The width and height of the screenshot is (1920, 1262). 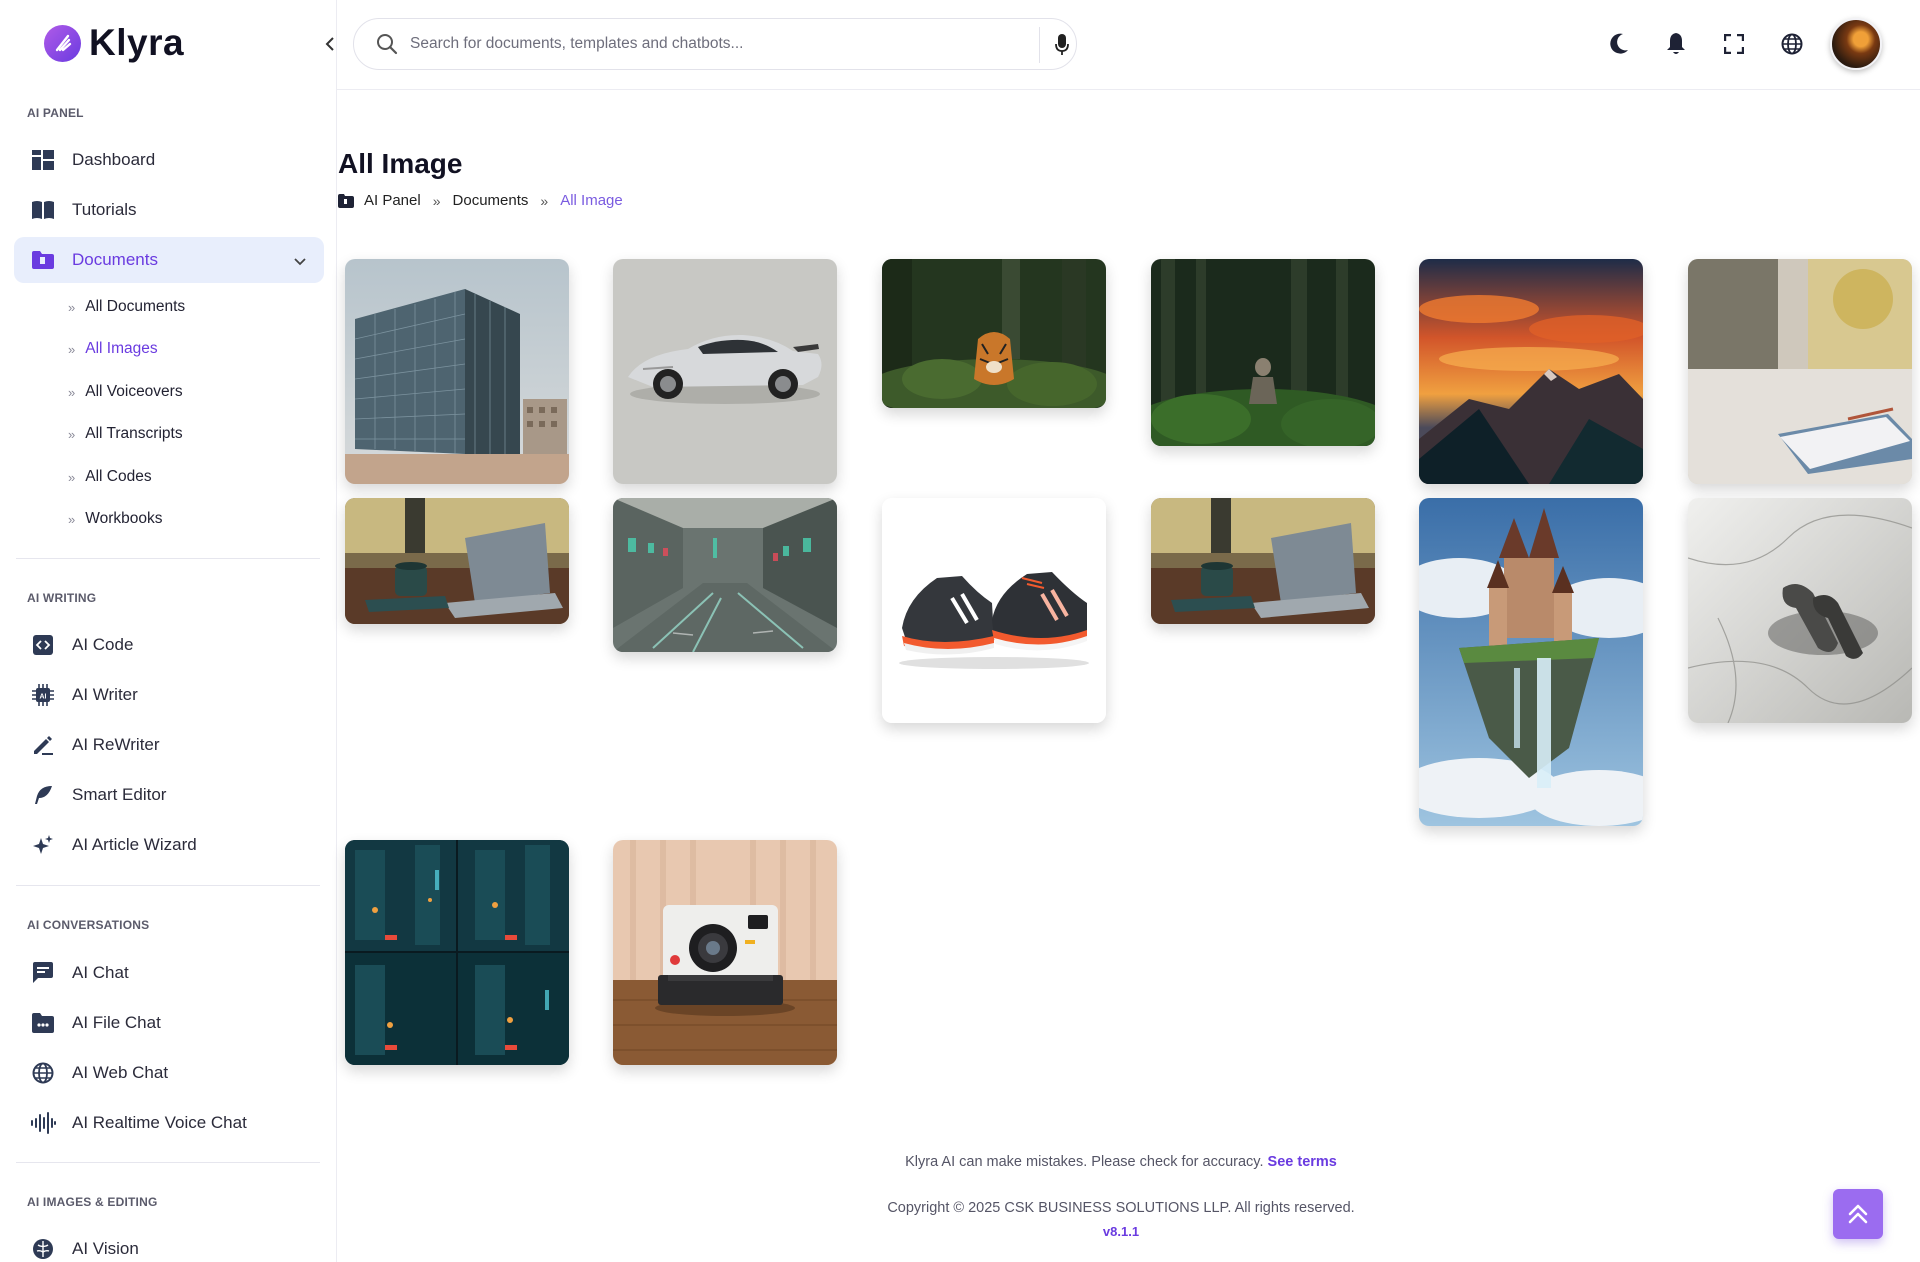 I want to click on moon-icon, so click(x=1619, y=44).